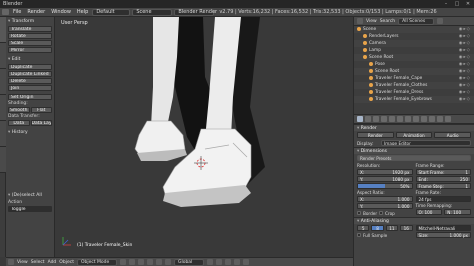  I want to click on texture-icon, so click(432, 119).